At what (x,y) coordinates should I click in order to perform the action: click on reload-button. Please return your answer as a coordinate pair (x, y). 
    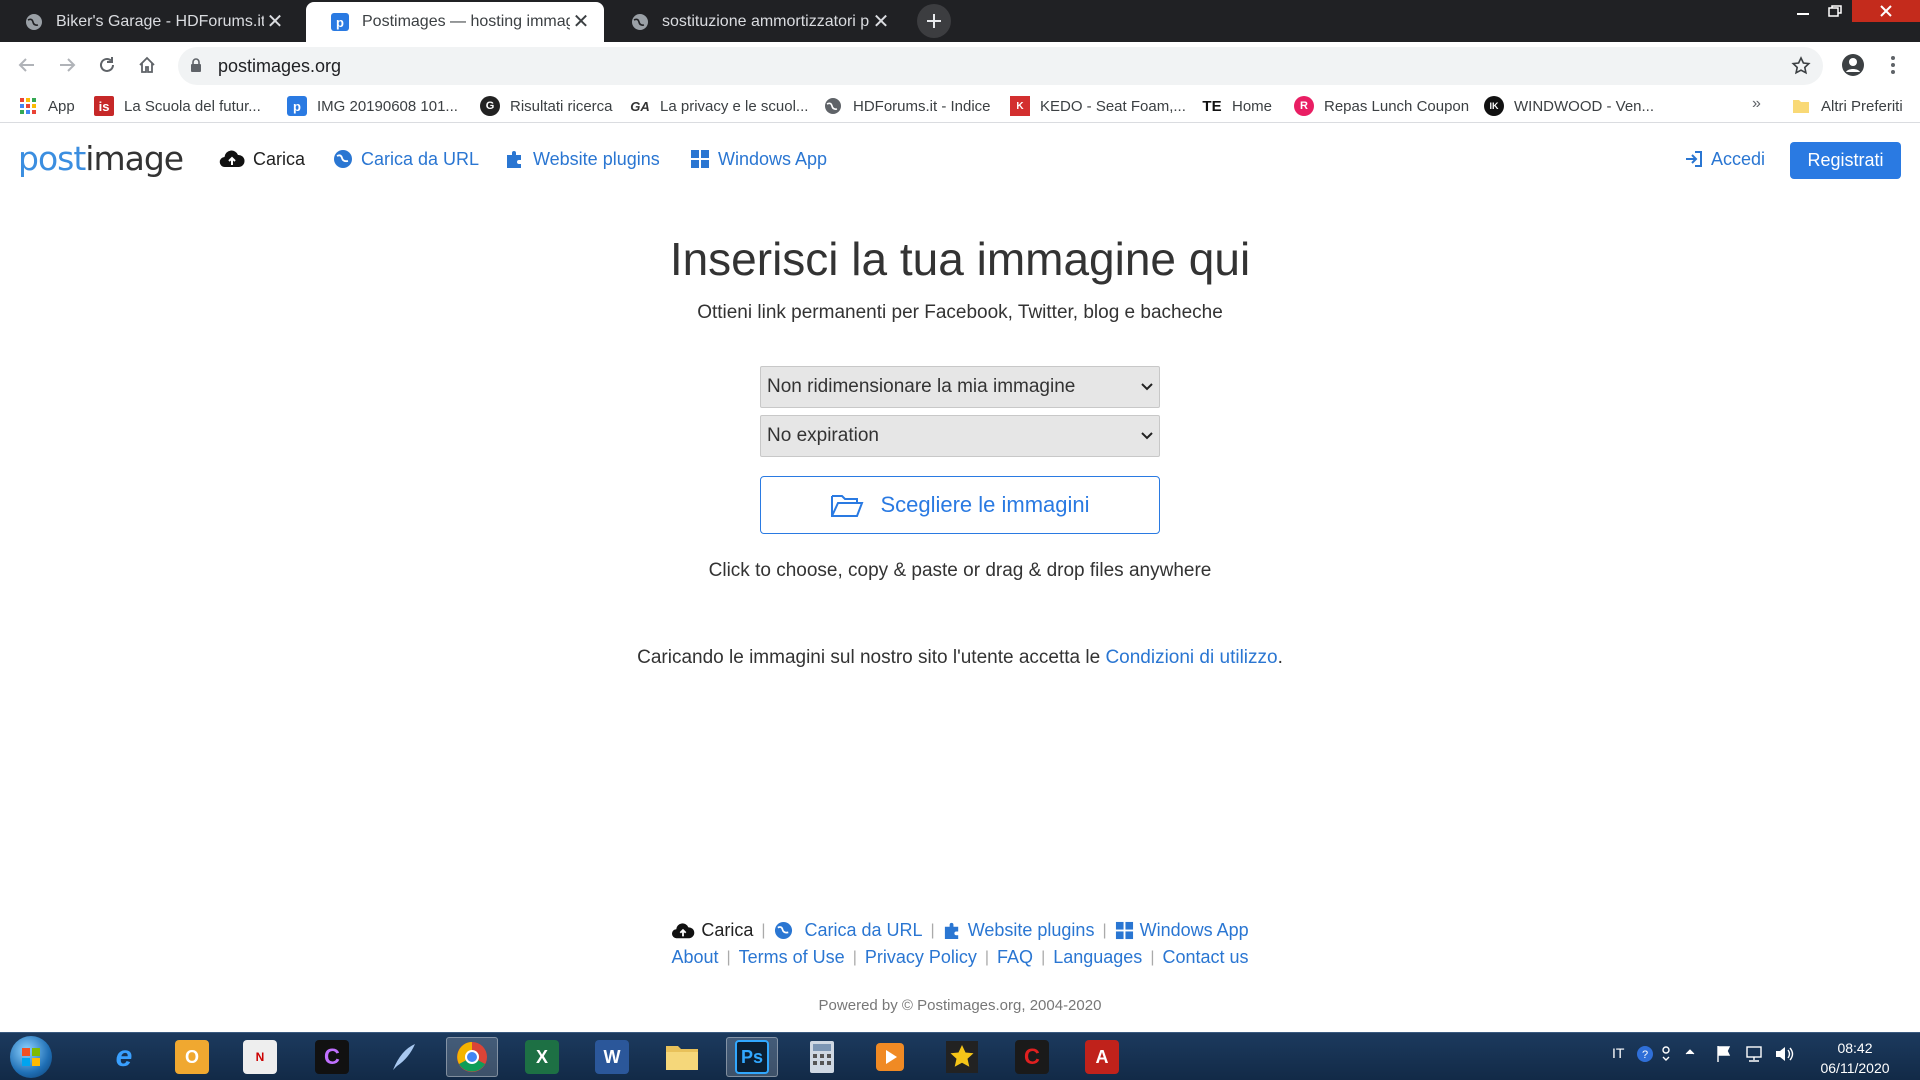
    Looking at the image, I should click on (107, 65).